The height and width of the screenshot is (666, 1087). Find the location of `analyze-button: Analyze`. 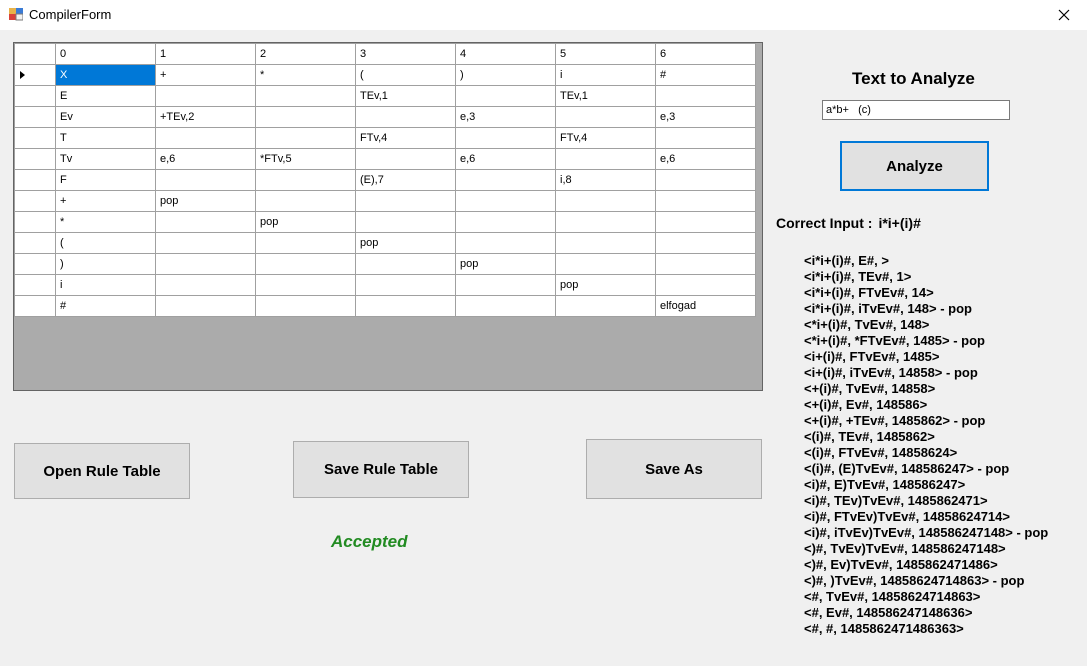

analyze-button: Analyze is located at coordinates (914, 166).